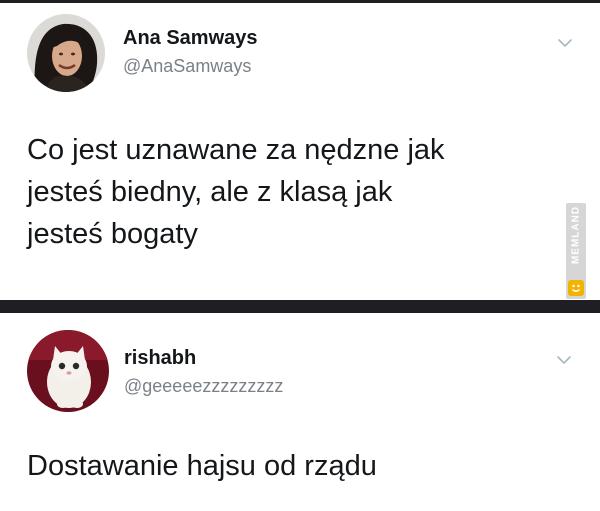 This screenshot has height=511, width=600. I want to click on display-name: rishabh, so click(160, 358).